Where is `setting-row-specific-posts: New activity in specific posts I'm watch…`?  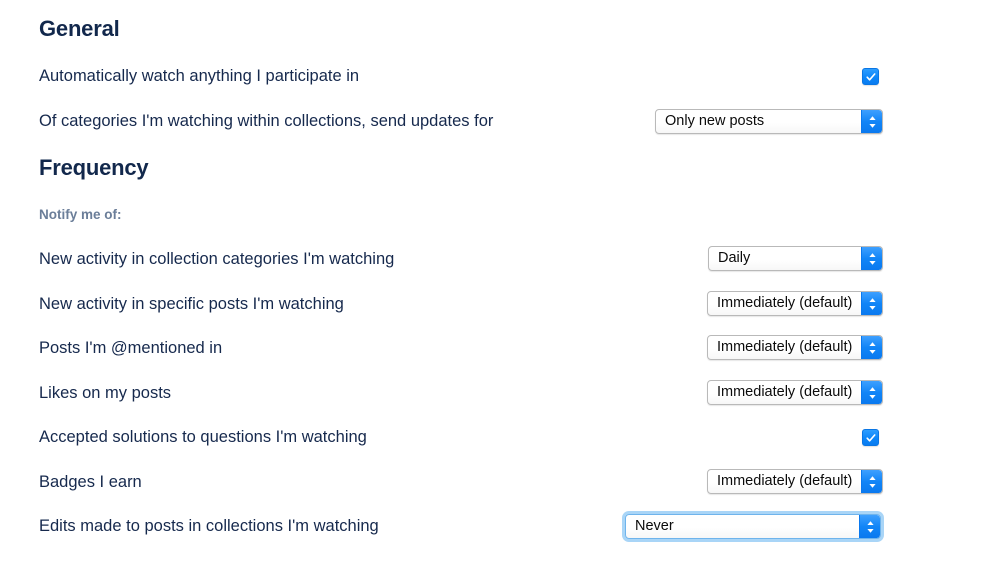
setting-row-specific-posts: New activity in specific posts I'm watch… is located at coordinates (499, 304).